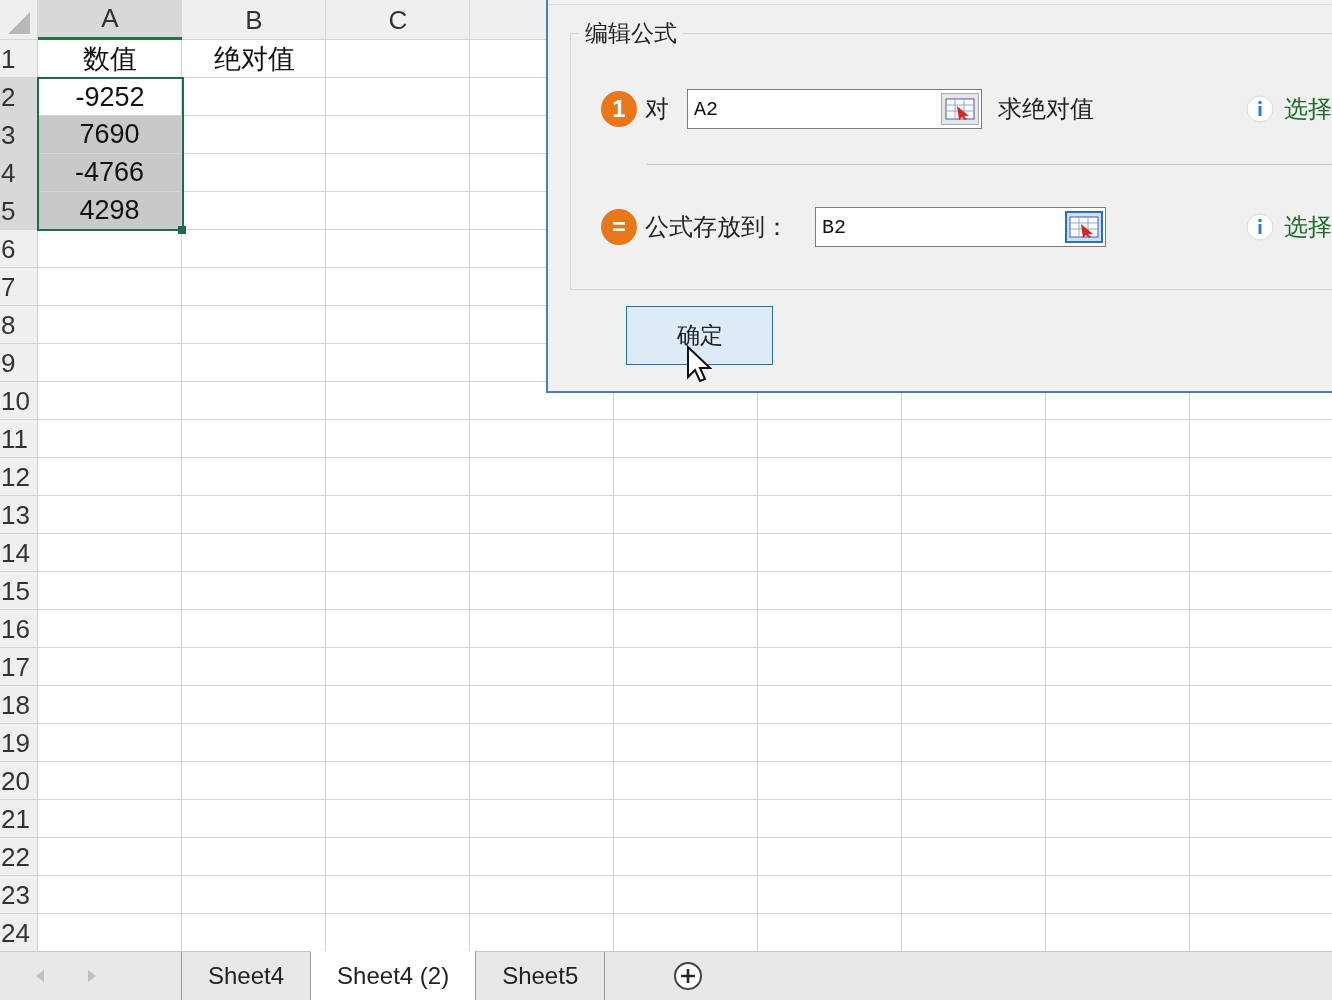 The height and width of the screenshot is (1000, 1332). Describe the element at coordinates (19, 59) in the screenshot. I see `row-header: 1` at that location.